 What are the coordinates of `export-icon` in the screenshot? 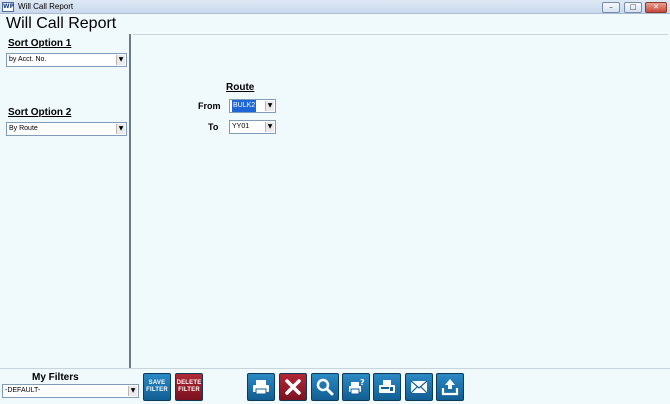 It's located at (450, 387).